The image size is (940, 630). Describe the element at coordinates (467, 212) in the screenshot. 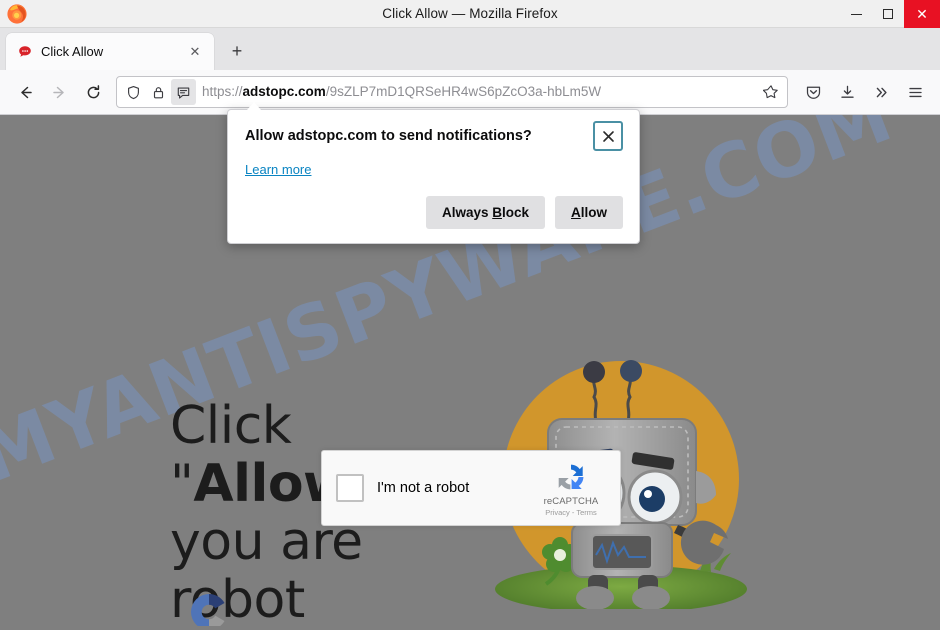

I see `block-label-pre: Always` at that location.